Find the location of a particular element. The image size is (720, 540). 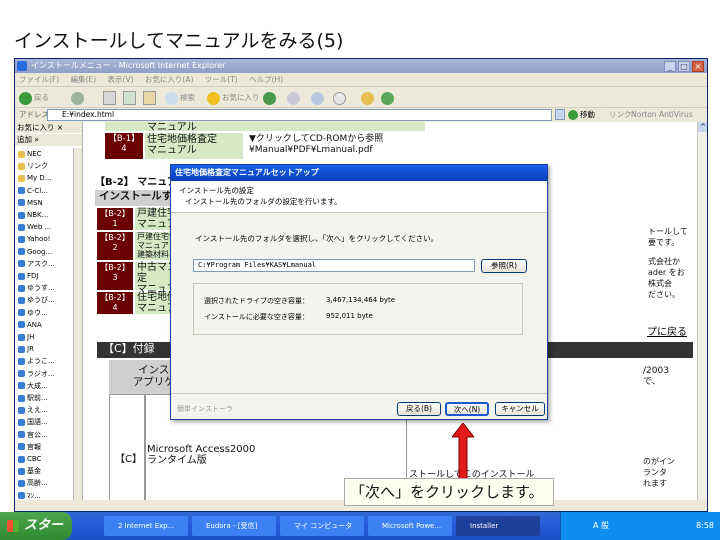

menu-view: 表示(V) is located at coordinates (121, 79).